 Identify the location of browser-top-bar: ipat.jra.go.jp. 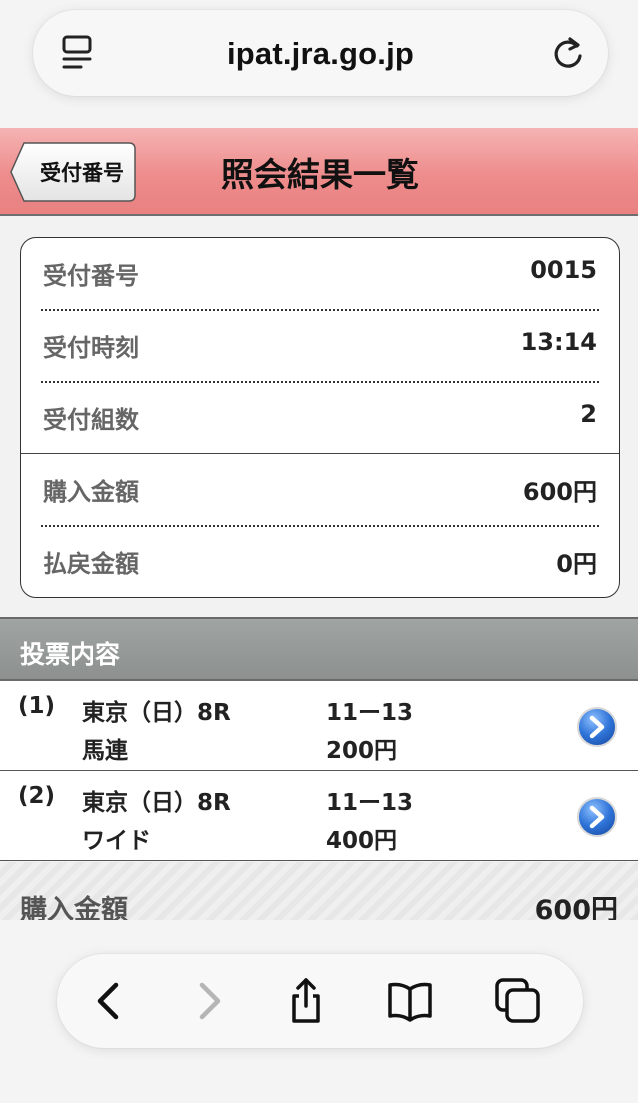
(319, 64).